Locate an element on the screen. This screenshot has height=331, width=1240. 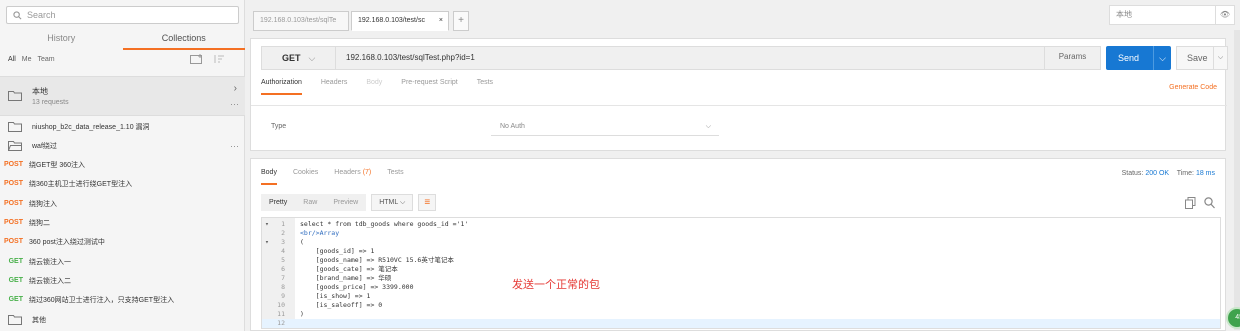
filter-all: All is located at coordinates (12, 59).